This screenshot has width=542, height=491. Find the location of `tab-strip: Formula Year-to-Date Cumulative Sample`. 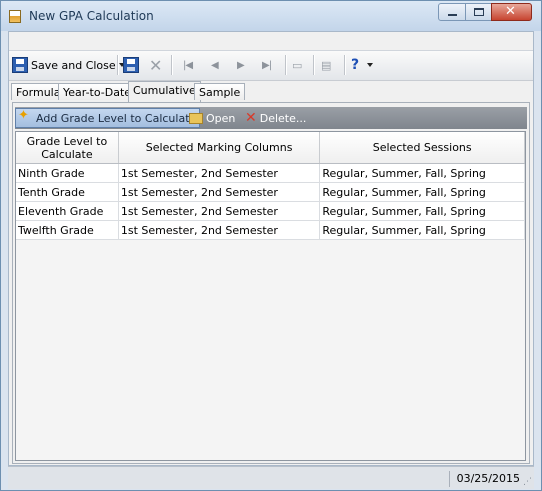

tab-strip: Formula Year-to-Date Cumulative Sample is located at coordinates (271, 91).